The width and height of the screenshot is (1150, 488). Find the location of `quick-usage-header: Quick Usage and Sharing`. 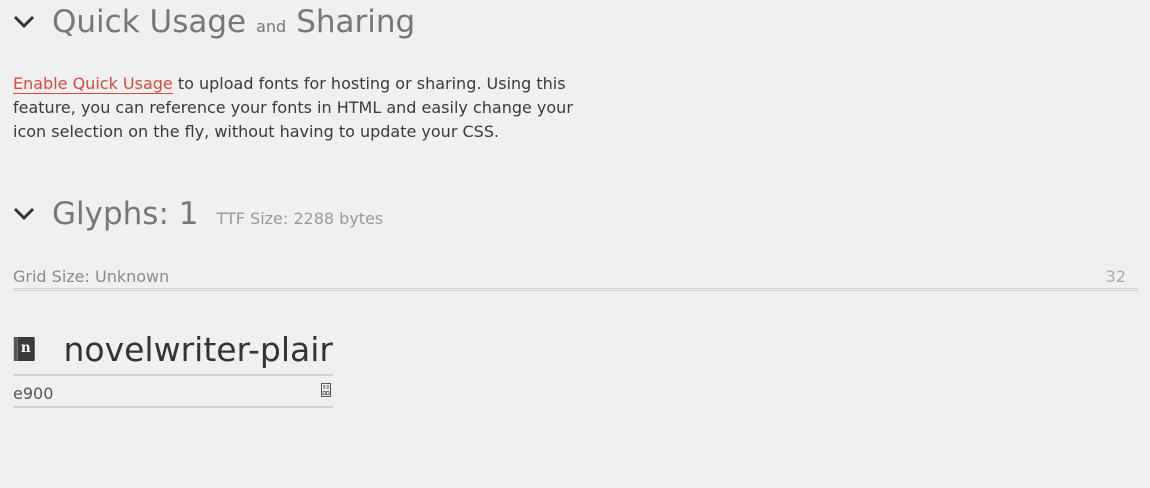

quick-usage-header: Quick Usage and Sharing is located at coordinates (213, 22).